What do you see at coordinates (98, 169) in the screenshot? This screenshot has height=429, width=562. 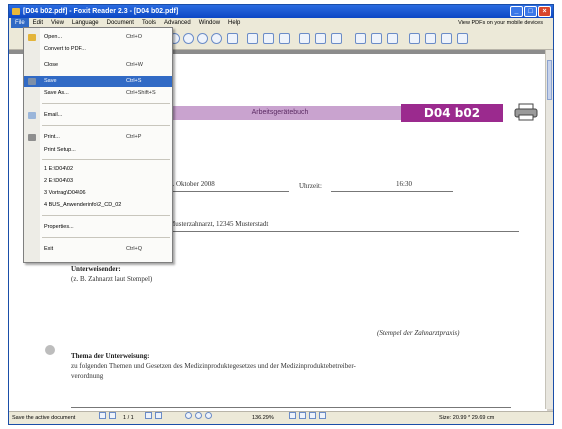 I see `menu-item-recent-1: 1 E:\D04\02` at bounding box center [98, 169].